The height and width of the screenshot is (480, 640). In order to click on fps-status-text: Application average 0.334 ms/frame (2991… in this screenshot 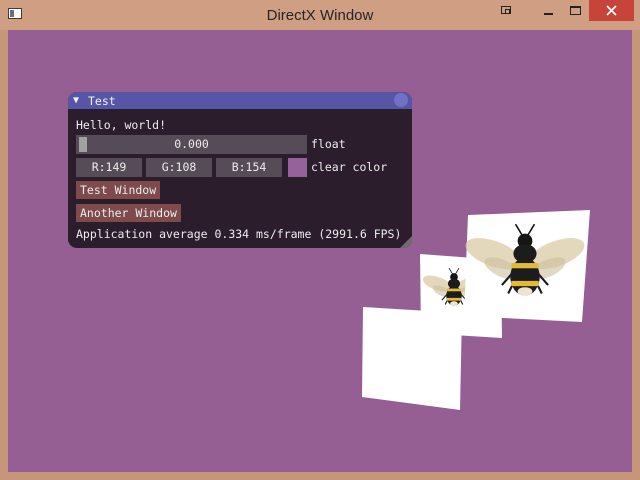, I will do `click(239, 234)`.